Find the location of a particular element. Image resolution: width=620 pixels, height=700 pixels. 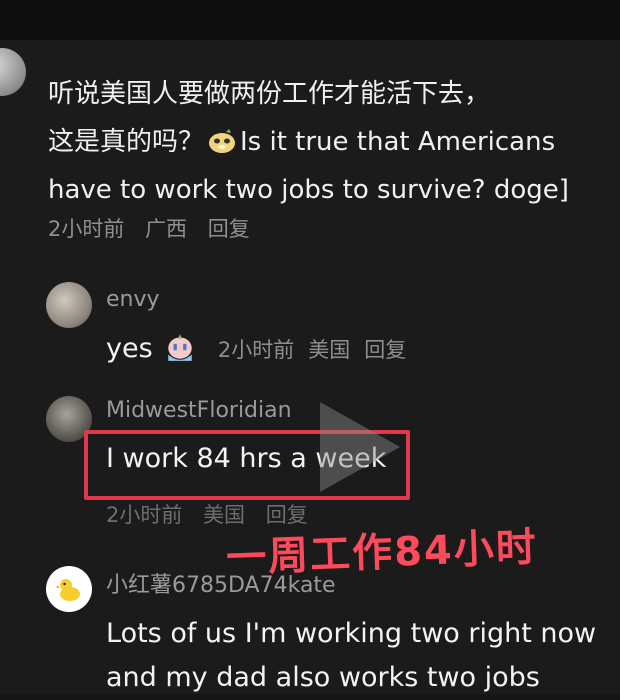

crying-emoji-icon is located at coordinates (180, 347).